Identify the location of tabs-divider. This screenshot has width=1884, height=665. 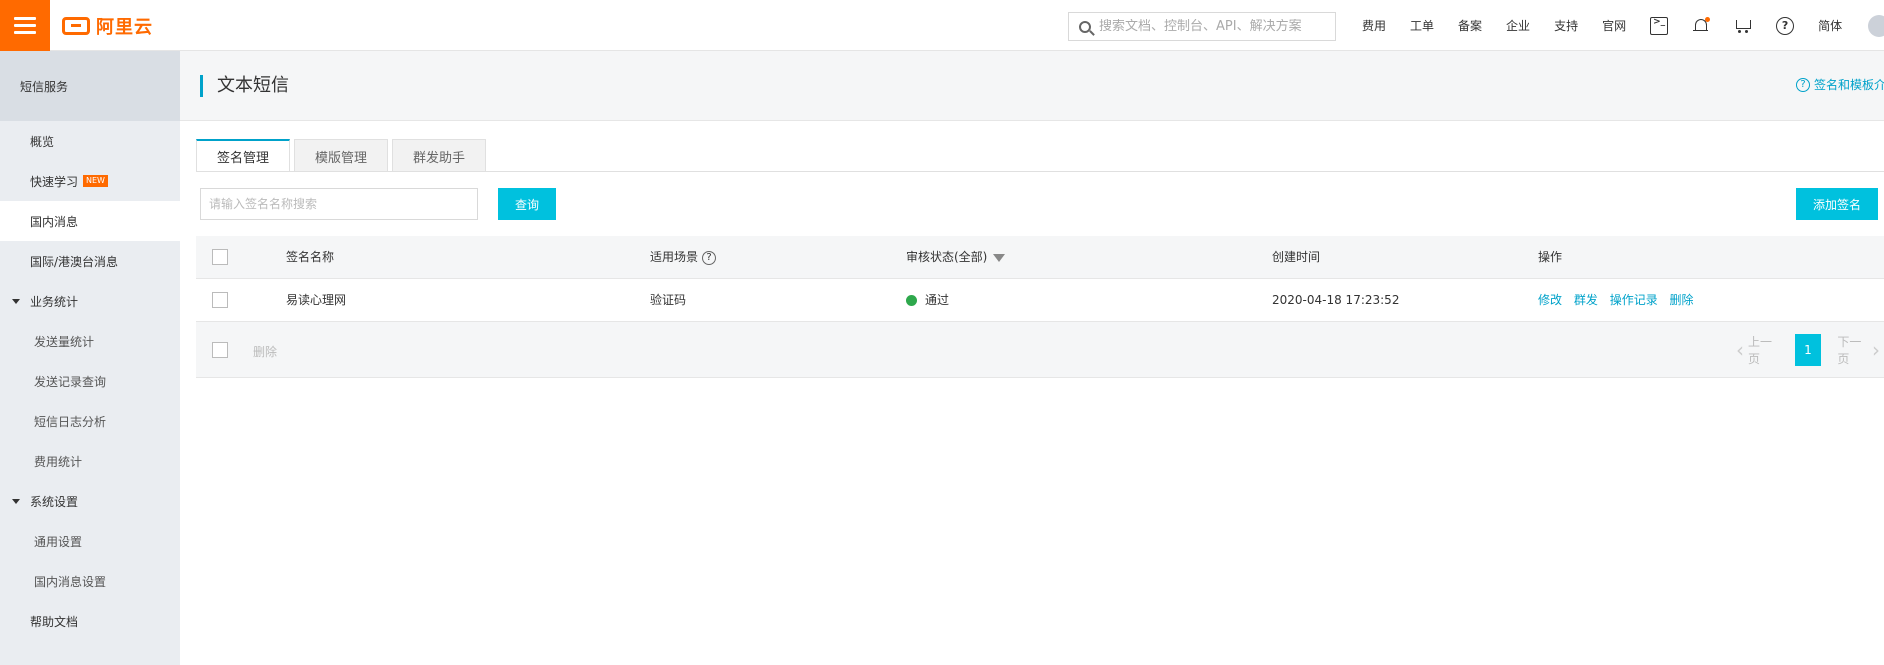
(1040, 171).